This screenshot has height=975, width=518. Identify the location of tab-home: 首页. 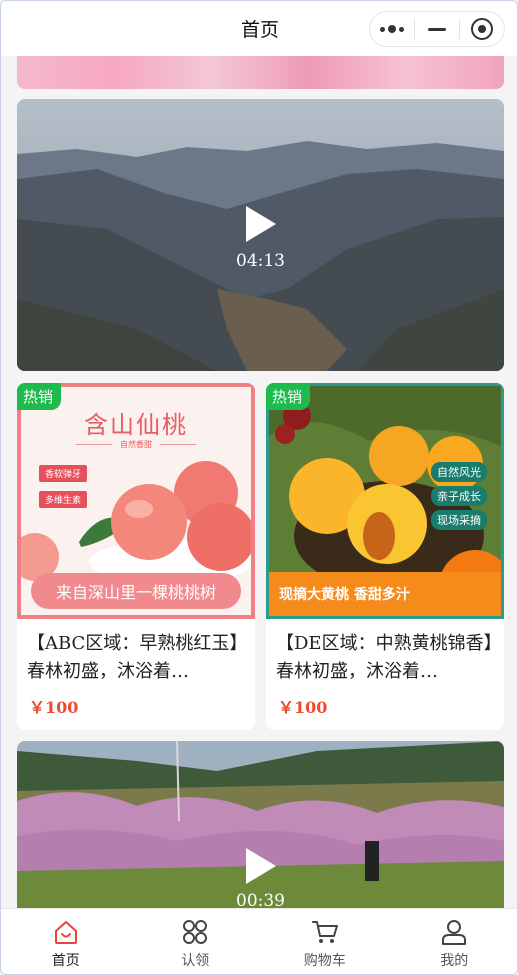
(66, 941).